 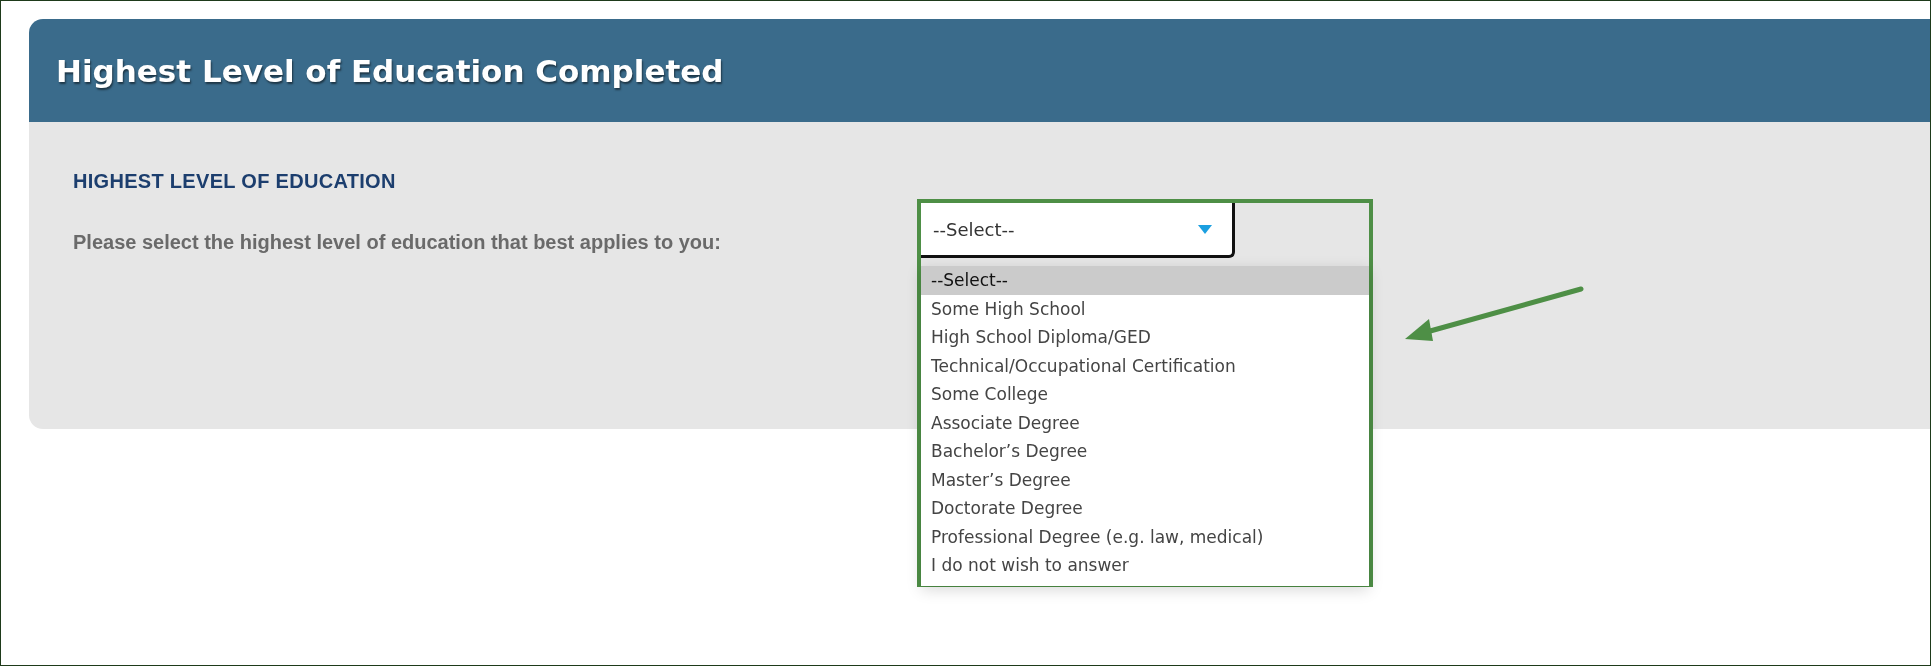 What do you see at coordinates (1145, 394) in the screenshot?
I see `dropdown-option: Some College` at bounding box center [1145, 394].